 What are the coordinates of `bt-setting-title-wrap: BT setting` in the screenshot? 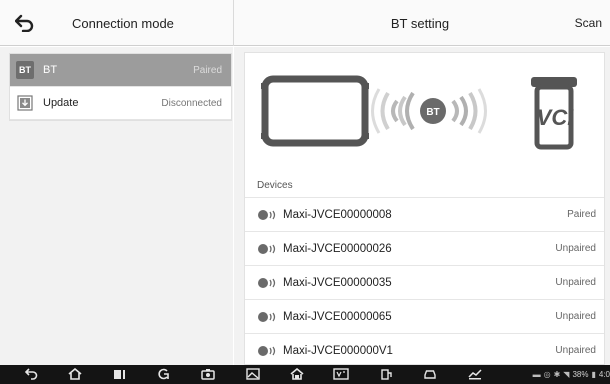 It's located at (422, 23).